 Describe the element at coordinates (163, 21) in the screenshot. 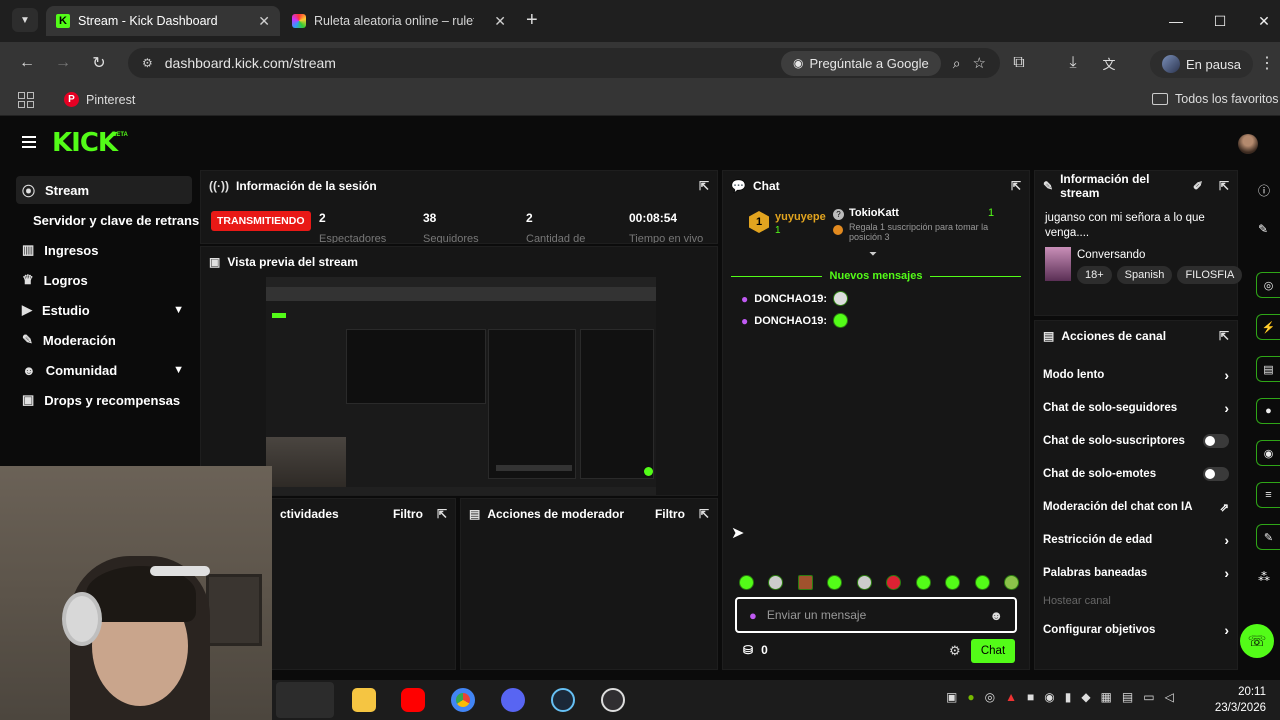

I see `tab-kick-dashboard: K Stream - Kick Dashboard ✕` at that location.